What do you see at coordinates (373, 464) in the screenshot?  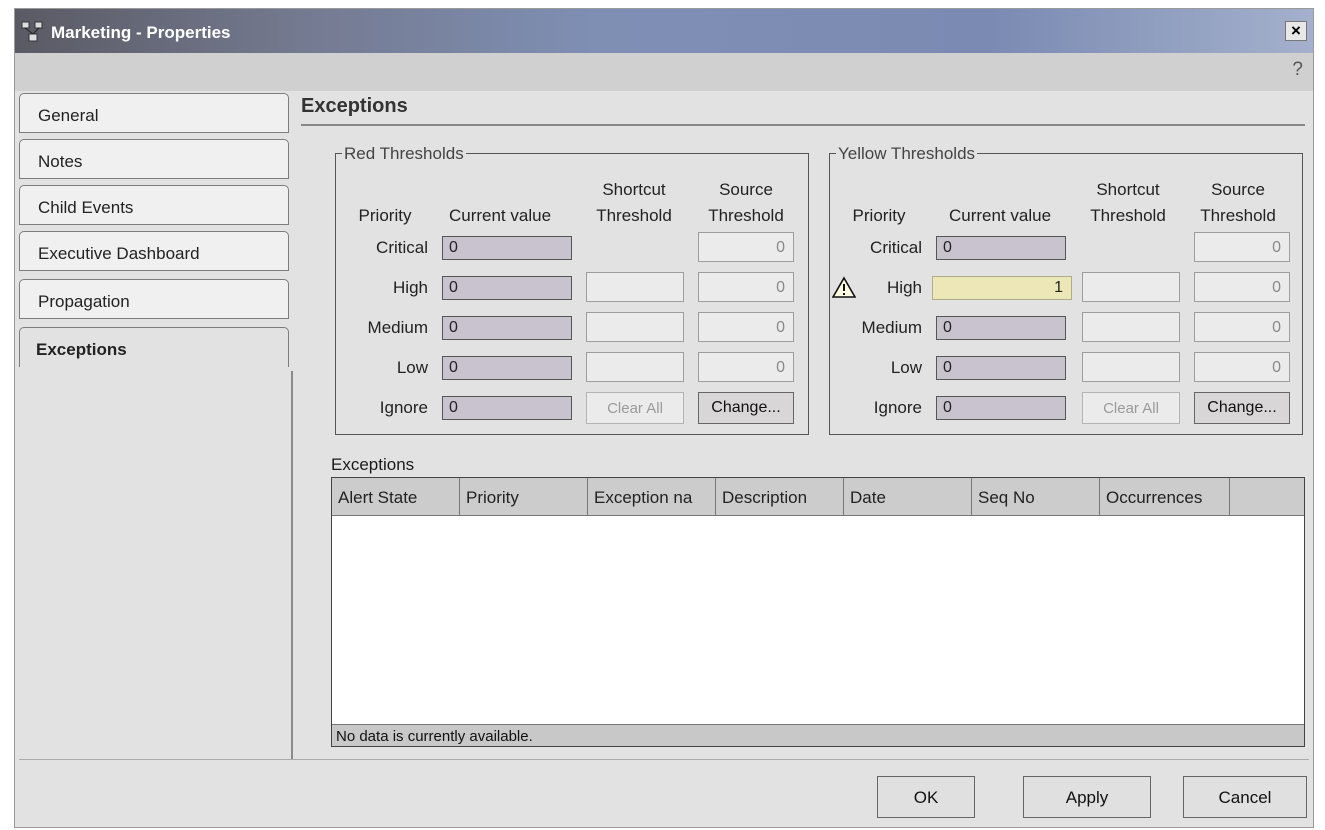 I see `exceptions-table-label: Exceptions` at bounding box center [373, 464].